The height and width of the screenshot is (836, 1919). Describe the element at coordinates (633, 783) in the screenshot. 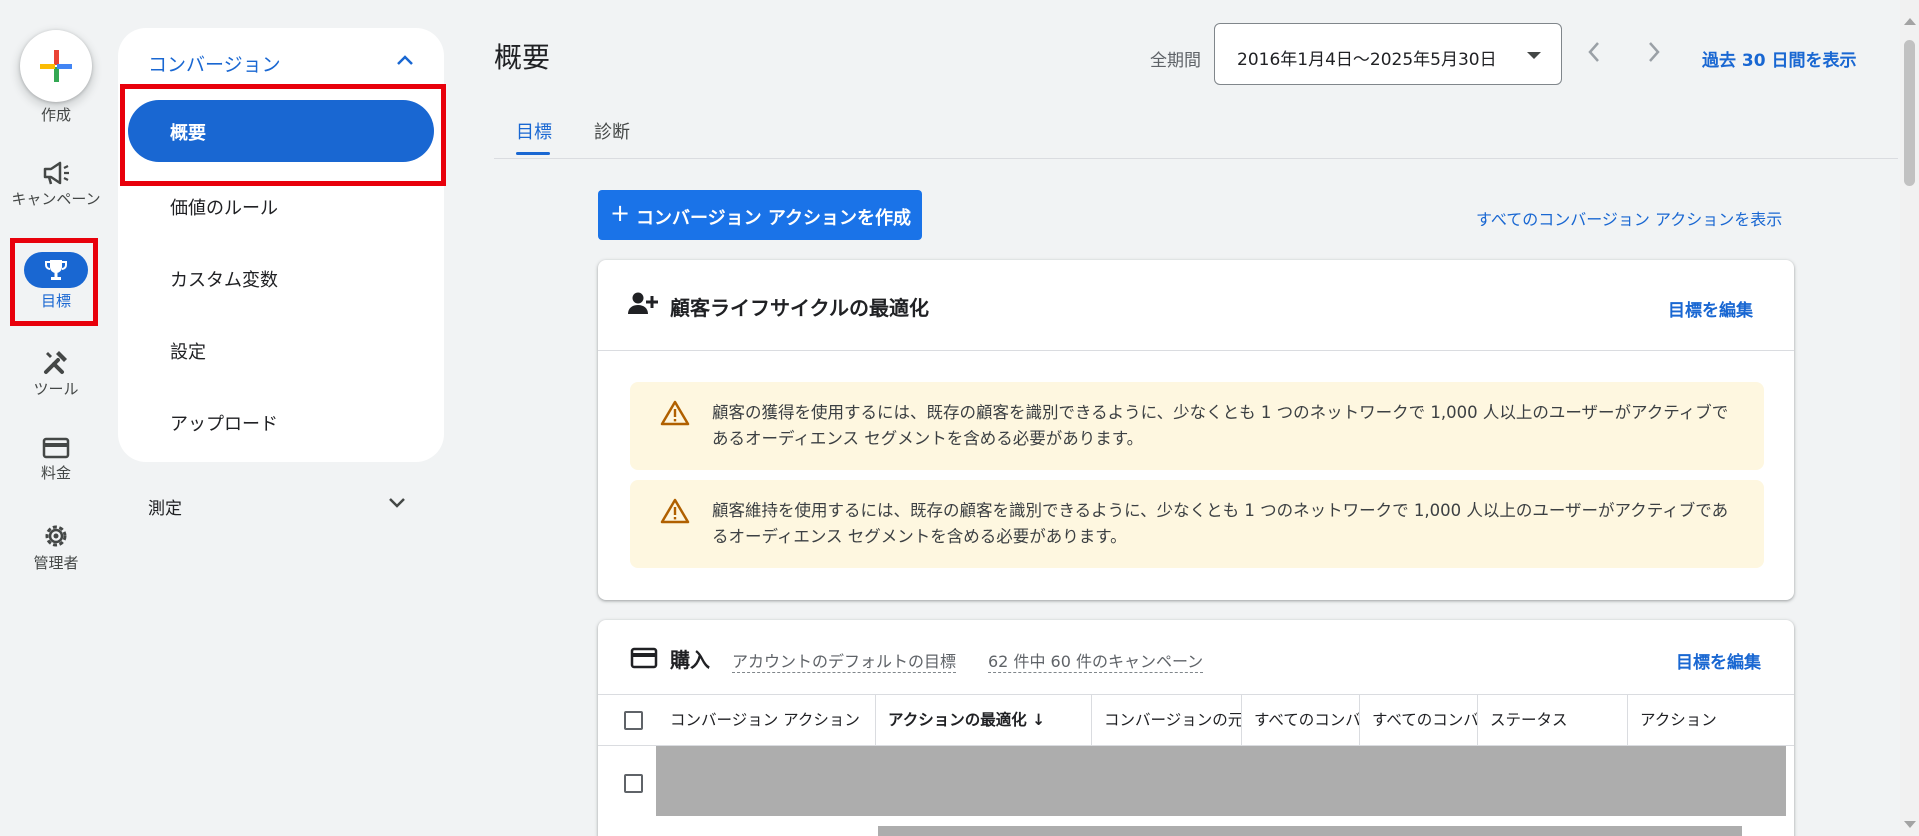

I see `row-checkbox` at that location.